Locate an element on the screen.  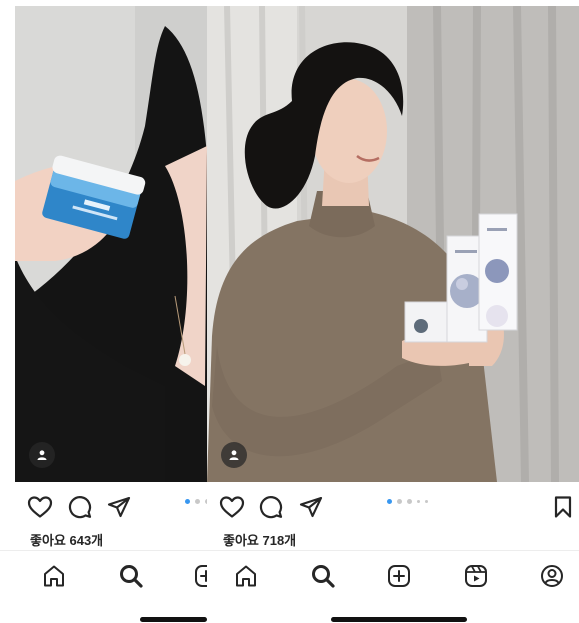
save-button is located at coordinates (563, 507).